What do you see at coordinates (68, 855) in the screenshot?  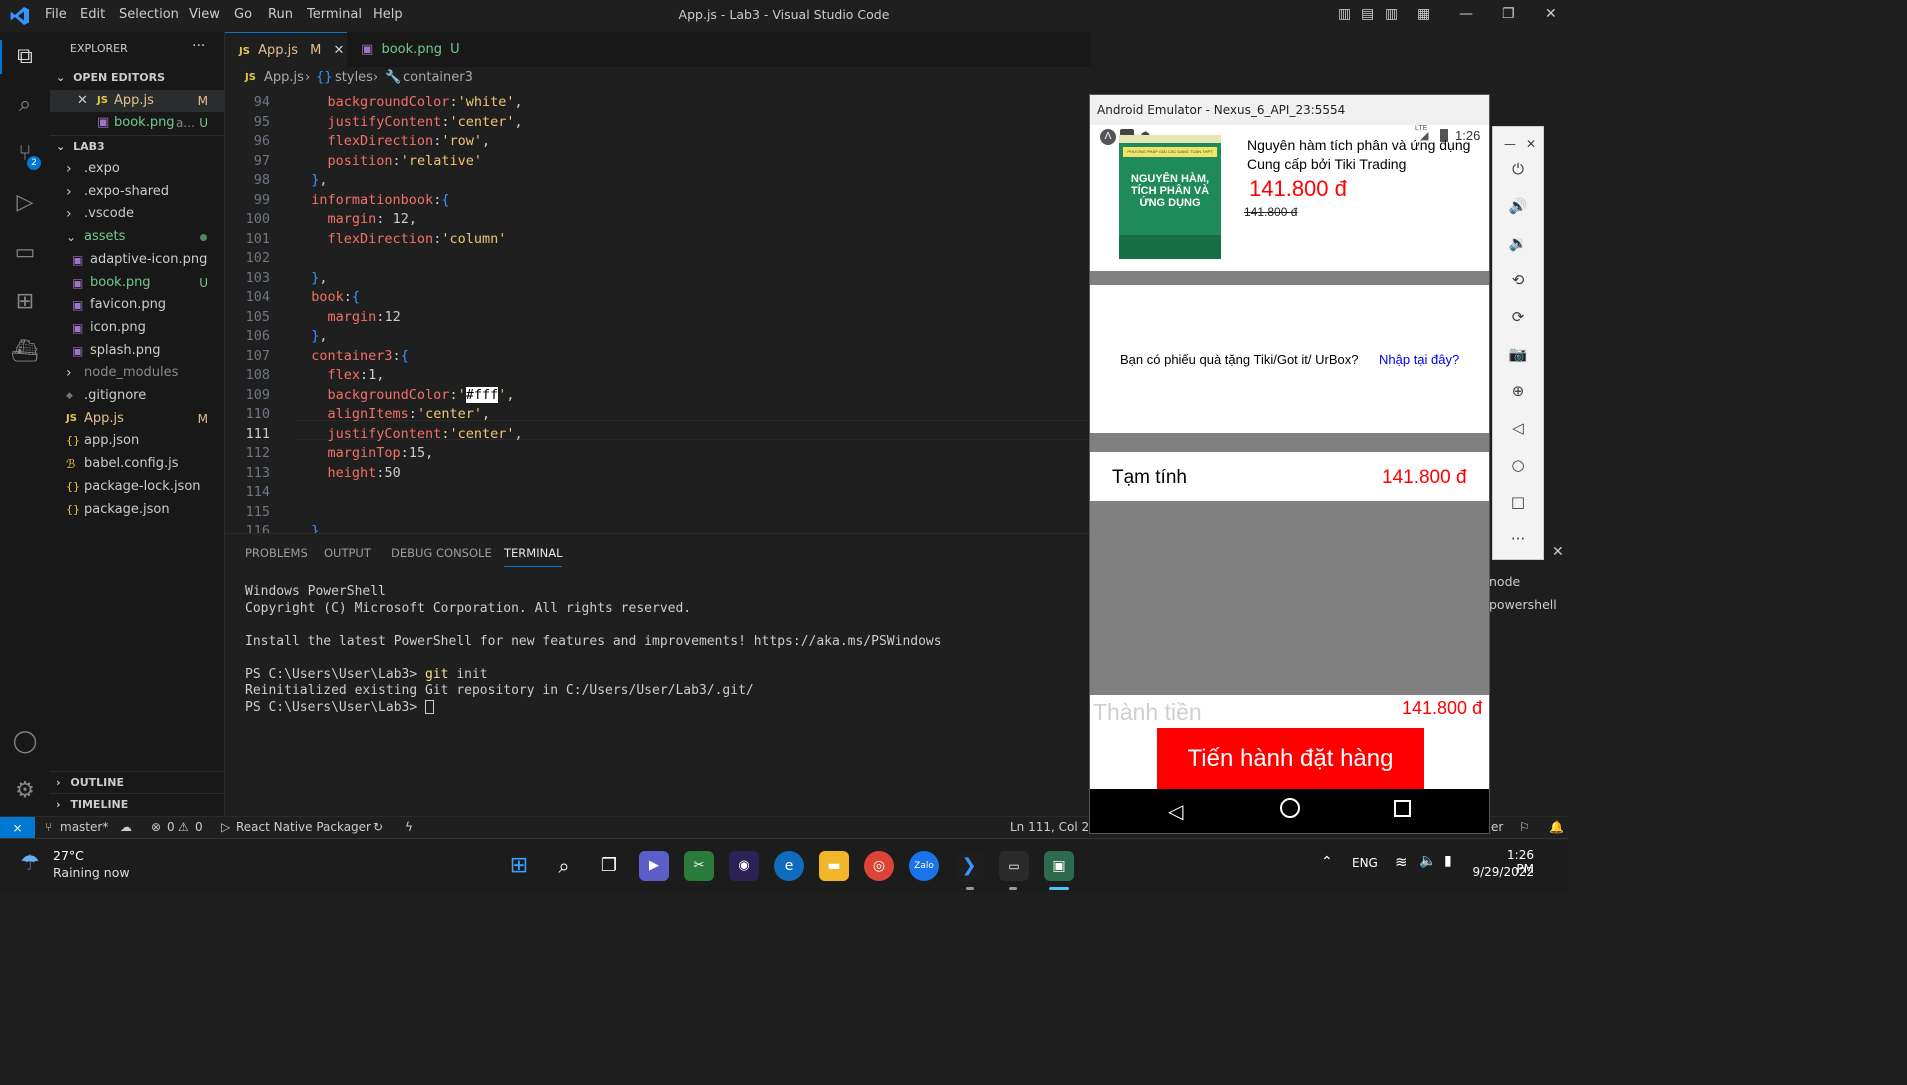 I see `weather-temp: 27°C` at bounding box center [68, 855].